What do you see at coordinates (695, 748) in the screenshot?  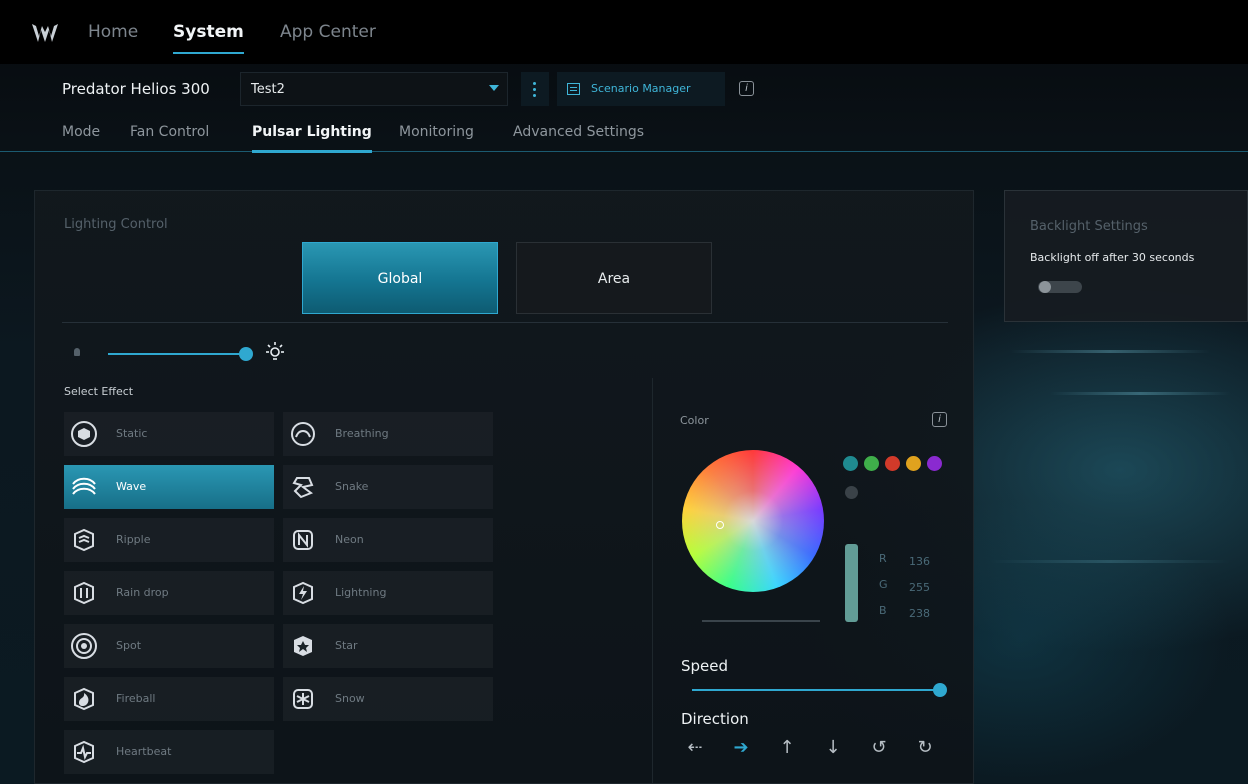 I see `arrow-left-icon: ⇠` at bounding box center [695, 748].